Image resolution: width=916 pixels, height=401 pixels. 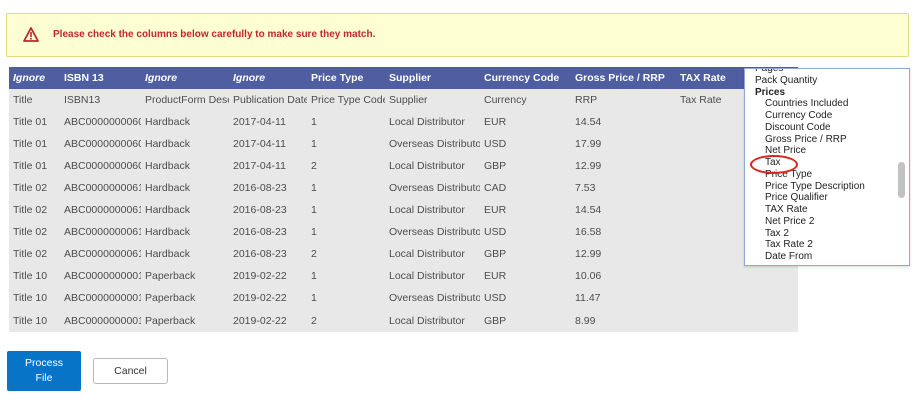 What do you see at coordinates (770, 92) in the screenshot?
I see `option-group-label: Prices` at bounding box center [770, 92].